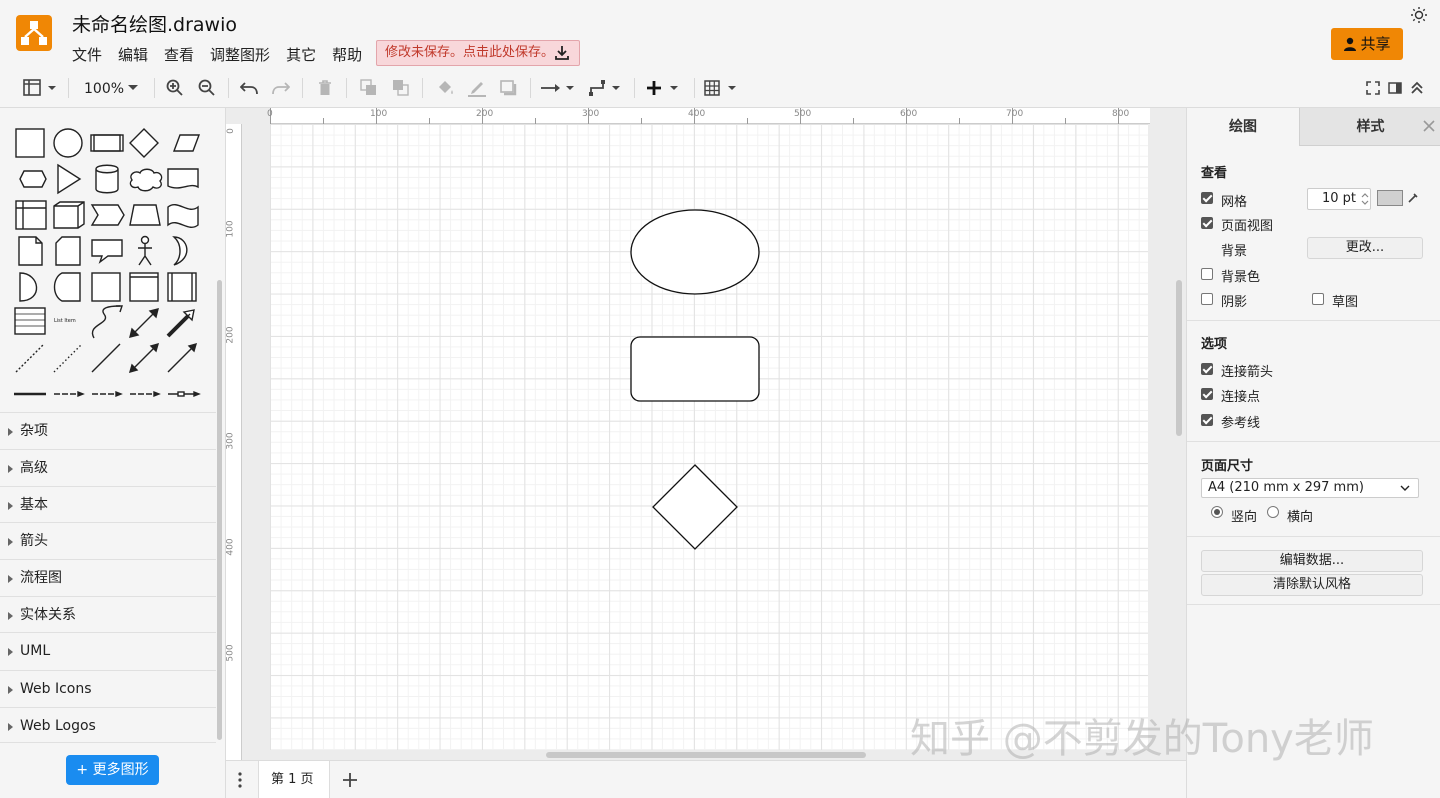 Image resolution: width=1440 pixels, height=798 pixels. I want to click on to-back-button, so click(401, 88).